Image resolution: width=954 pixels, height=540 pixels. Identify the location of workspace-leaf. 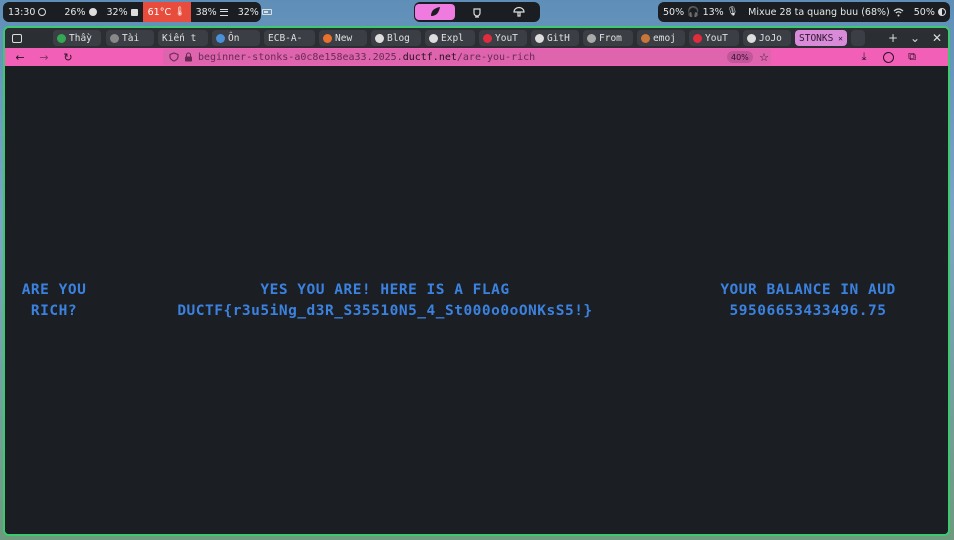
(435, 12).